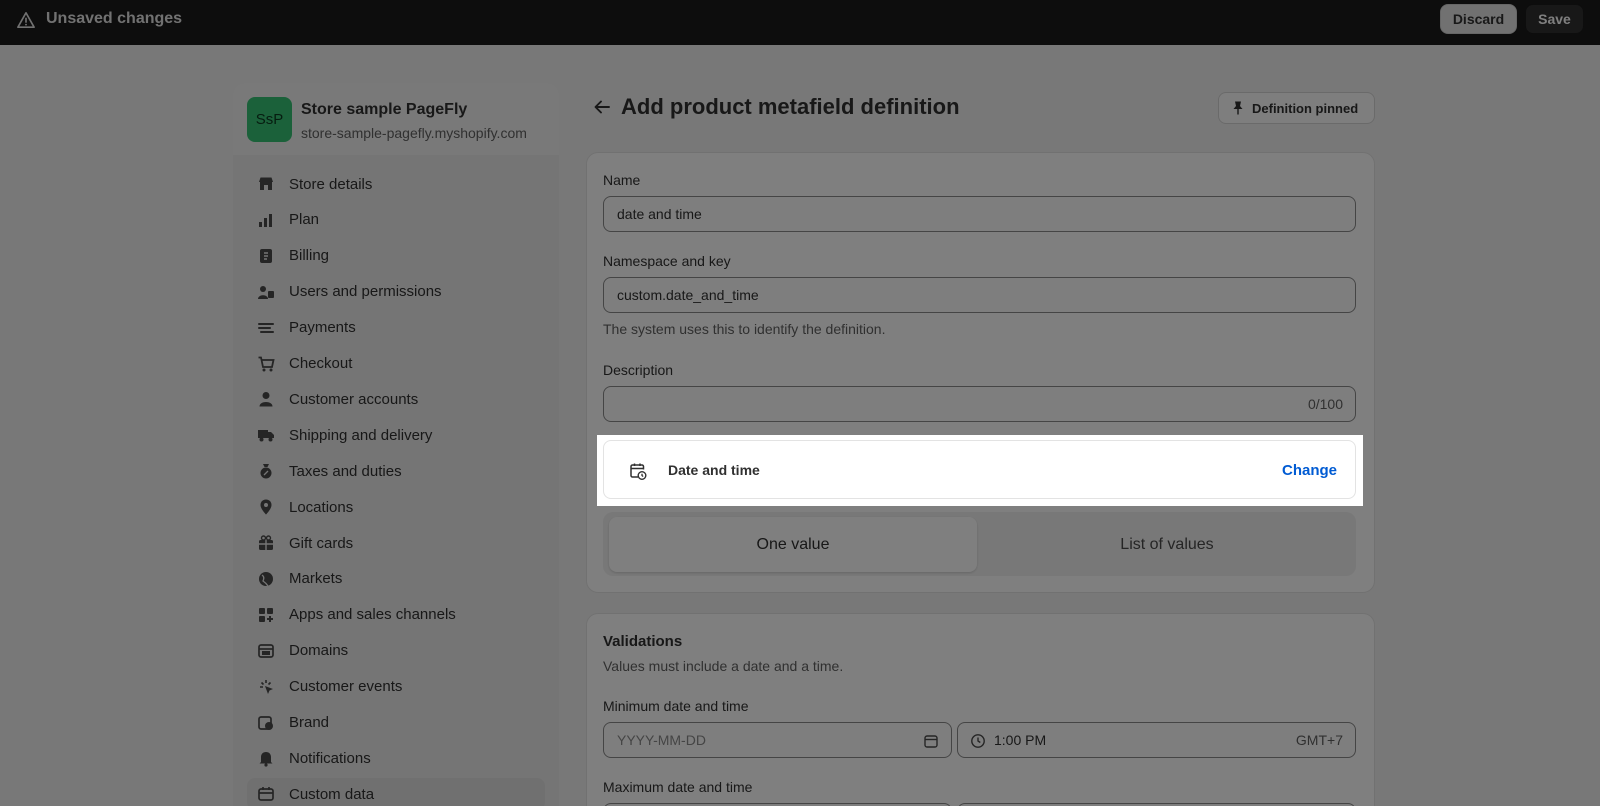 The width and height of the screenshot is (1600, 806). I want to click on store-url: store-sample-pagefly.myshopify.com, so click(414, 133).